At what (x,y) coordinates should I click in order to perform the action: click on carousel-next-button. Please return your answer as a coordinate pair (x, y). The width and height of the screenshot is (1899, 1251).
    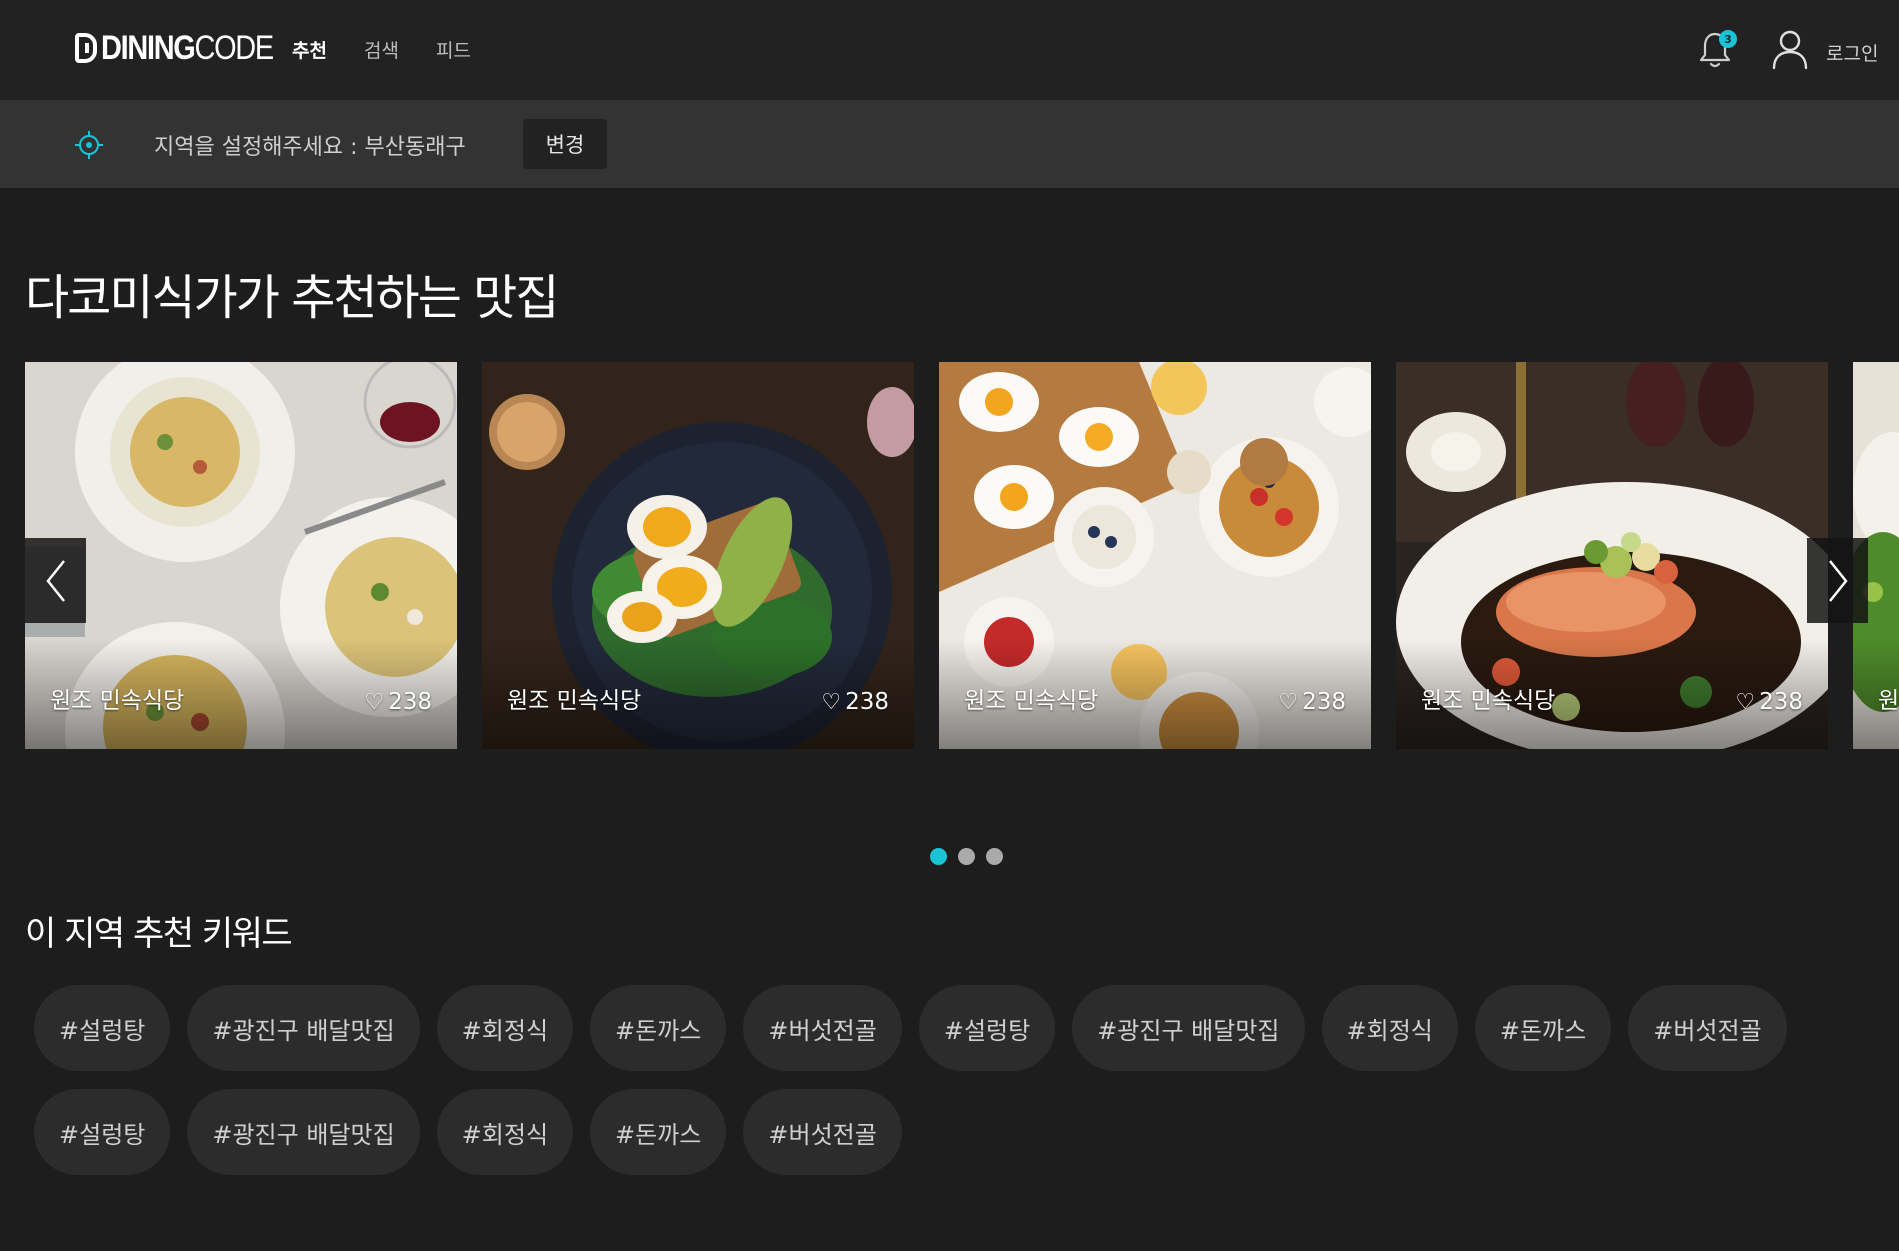
    Looking at the image, I should click on (1837, 580).